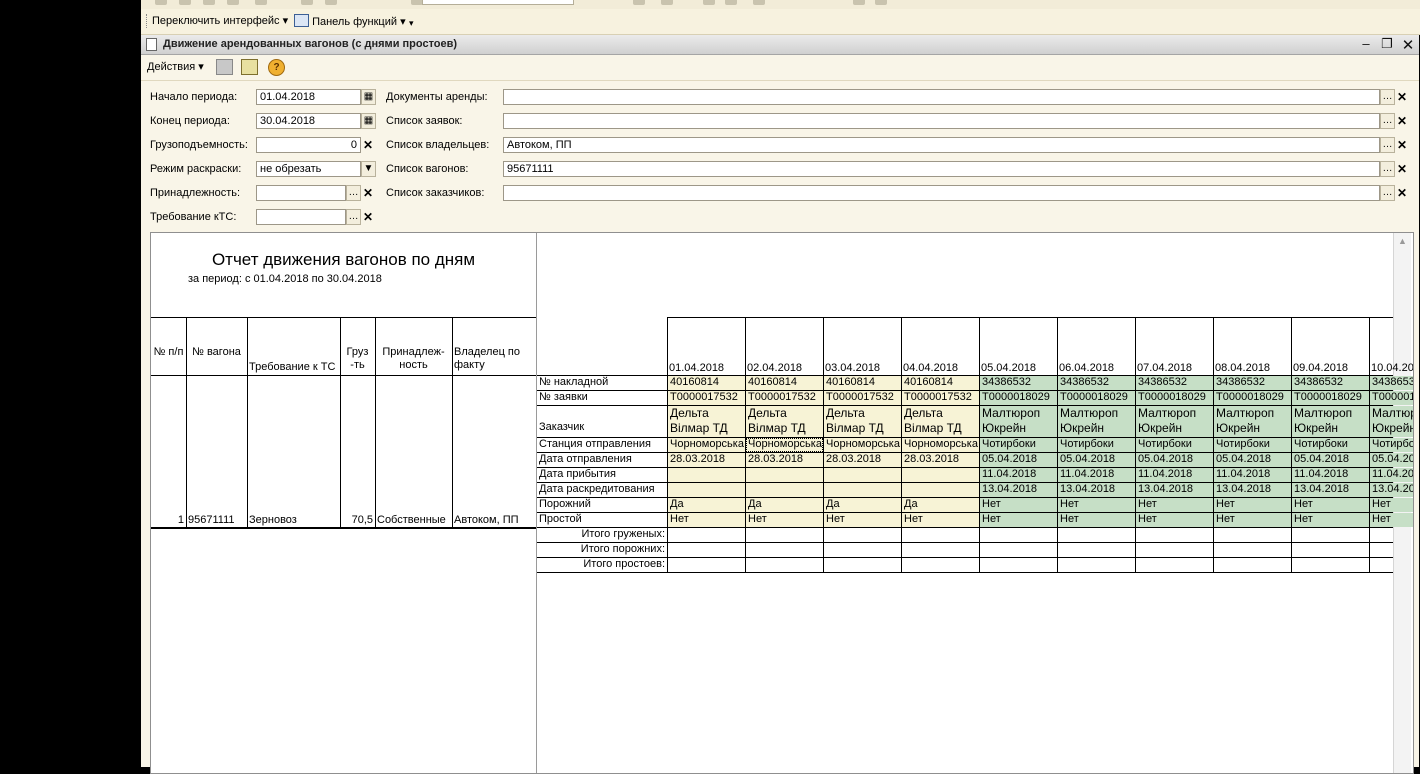  What do you see at coordinates (1030, 317) in the screenshot?
I see `grid-line` at bounding box center [1030, 317].